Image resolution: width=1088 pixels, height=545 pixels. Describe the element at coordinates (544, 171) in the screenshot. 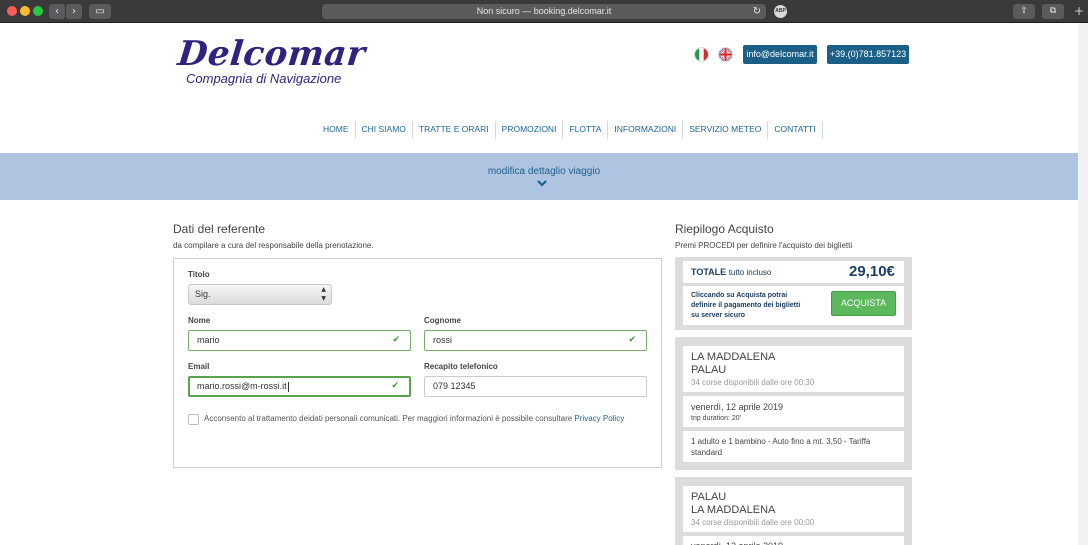

I see `modify-trip-link: modifica dettaglio viaggio` at that location.